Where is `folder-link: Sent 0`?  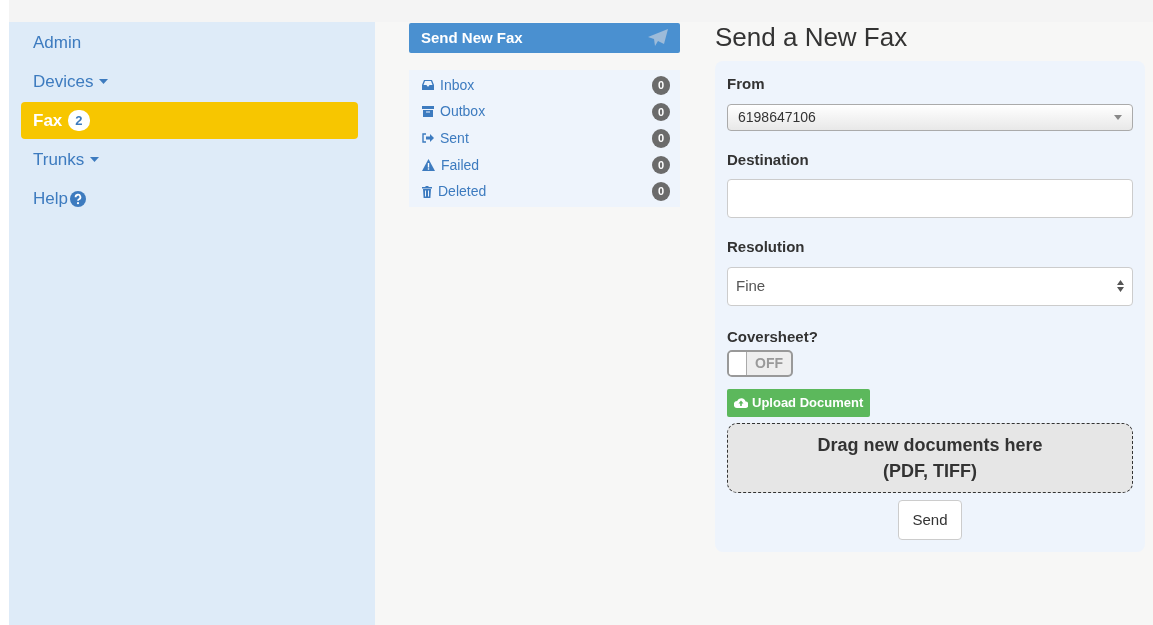
folder-link: Sent 0 is located at coordinates (544, 138).